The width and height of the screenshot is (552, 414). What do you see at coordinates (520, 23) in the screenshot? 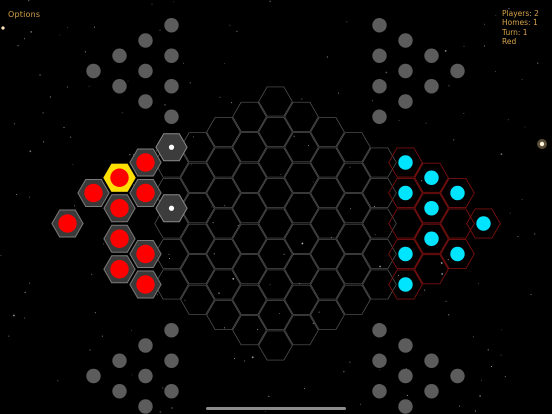
I see `homes-count: Homes: 1` at bounding box center [520, 23].